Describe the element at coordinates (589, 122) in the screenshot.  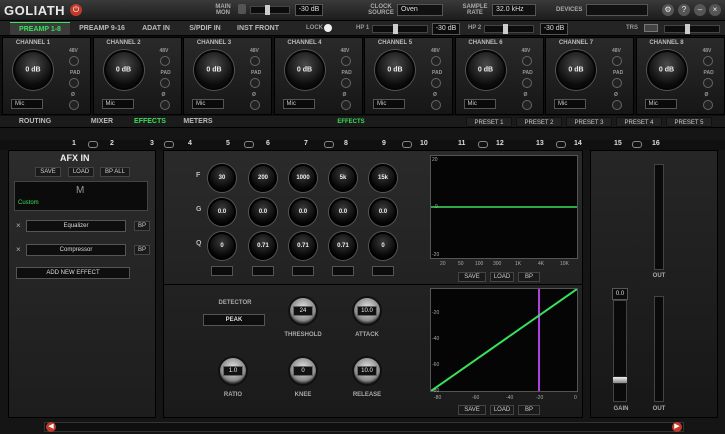
I see `preset-button-3: PRESET 3` at that location.